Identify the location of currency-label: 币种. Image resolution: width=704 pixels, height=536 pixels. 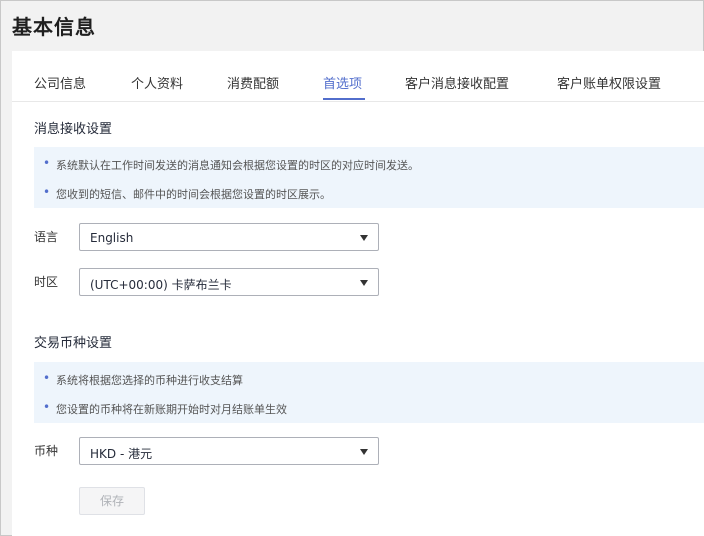
(46, 451).